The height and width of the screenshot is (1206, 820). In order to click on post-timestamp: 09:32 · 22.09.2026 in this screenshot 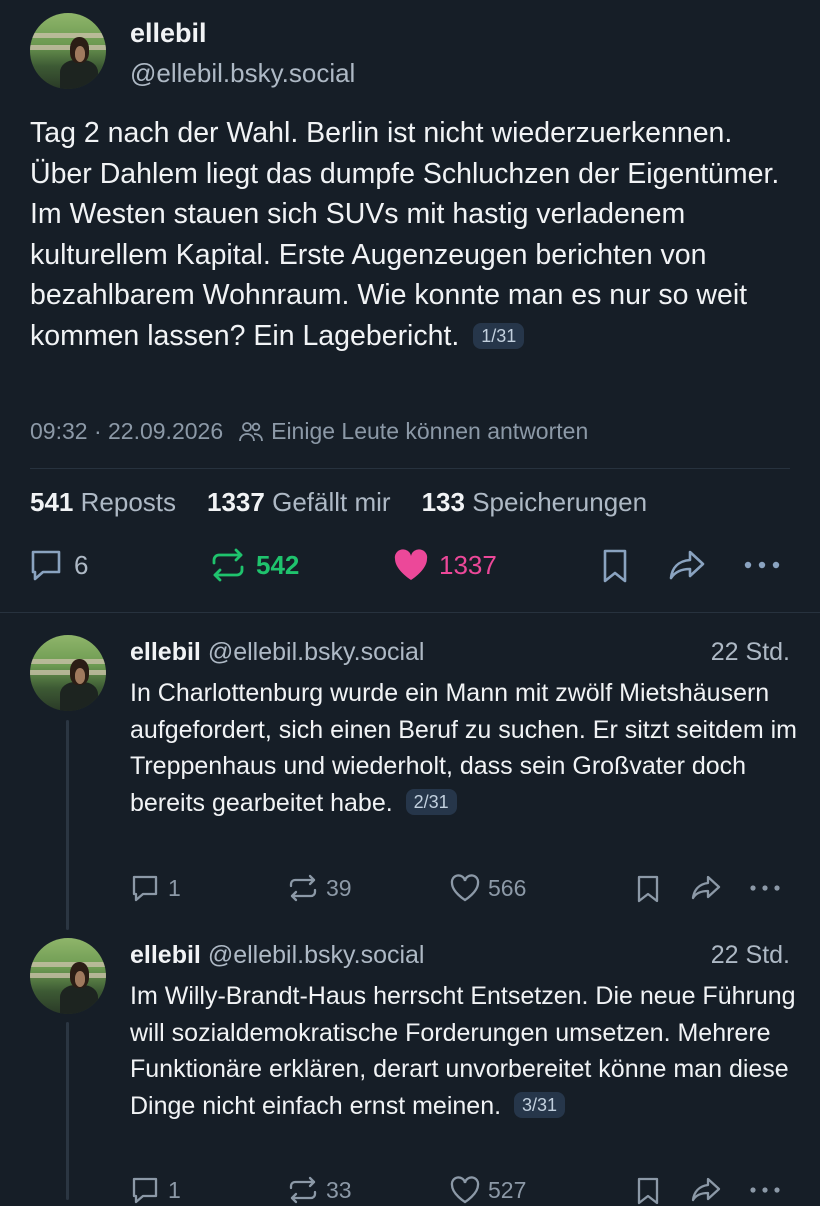, I will do `click(127, 431)`.